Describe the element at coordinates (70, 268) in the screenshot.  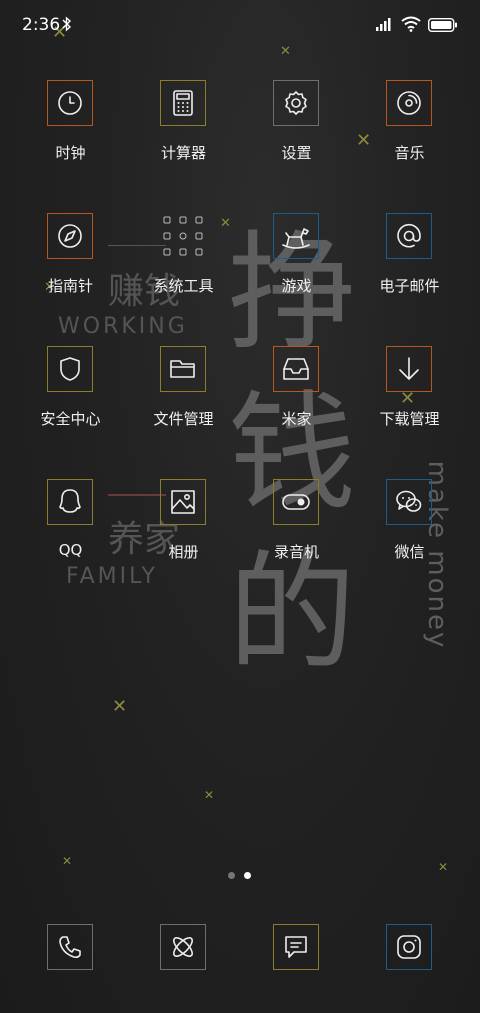
I see `app-compass: 指南针` at that location.